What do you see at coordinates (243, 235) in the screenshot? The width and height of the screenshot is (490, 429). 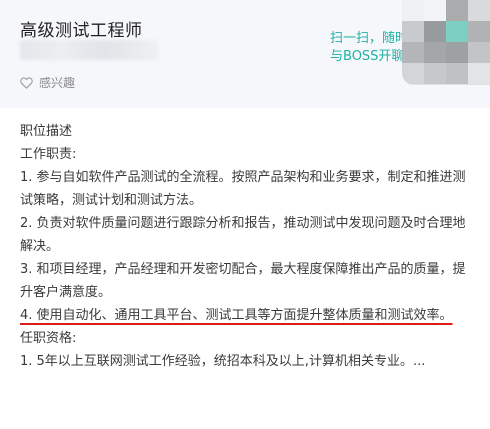 I see `duty-item-2: 2. 负责对软件质量问题进行跟踪分析和报告，推动测试中发现问题及时合理地解决。` at bounding box center [243, 235].